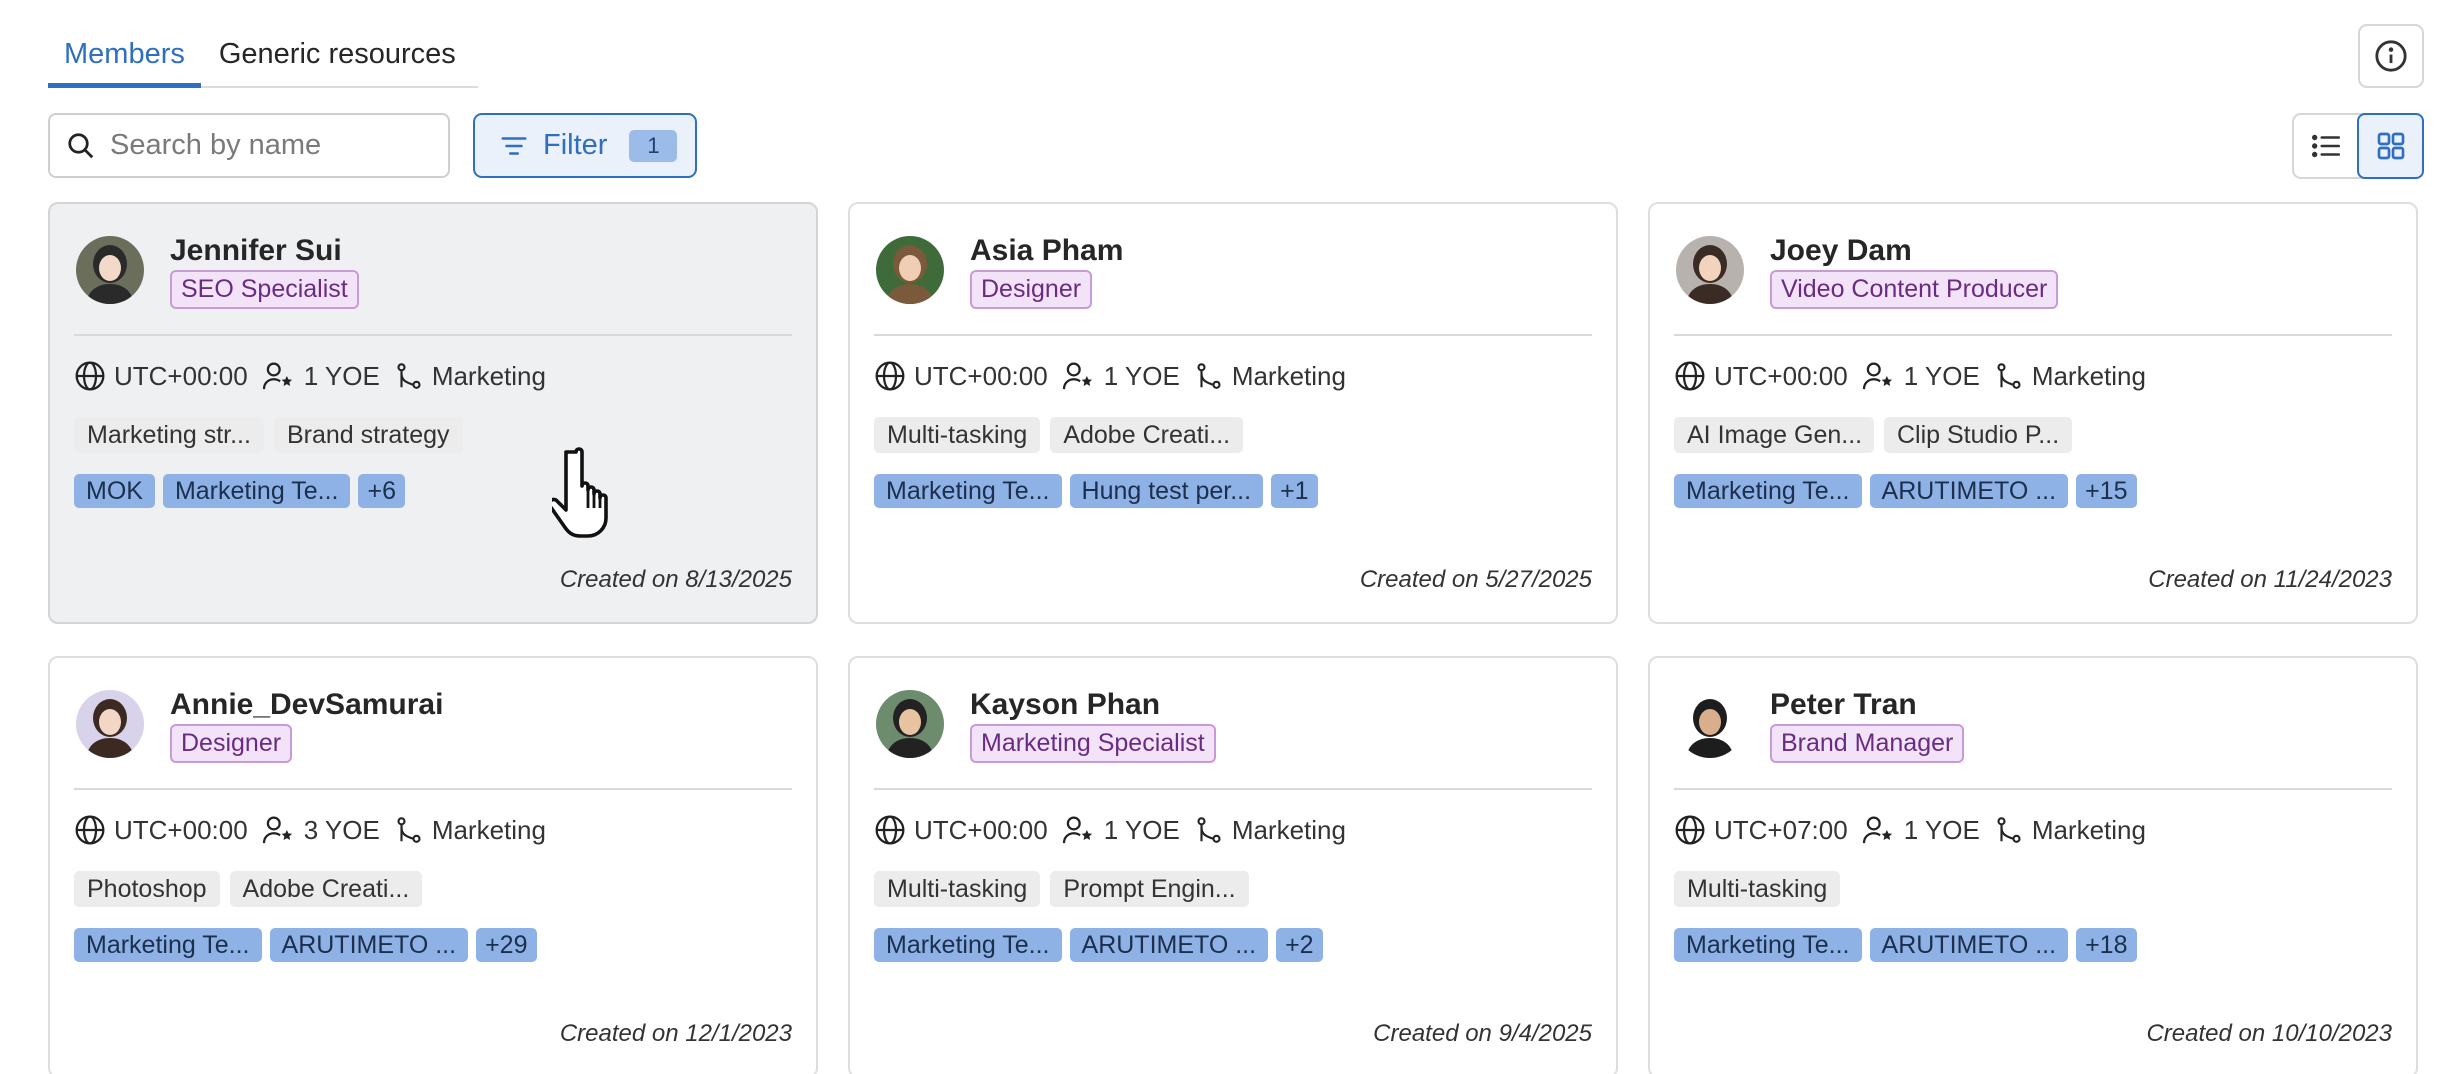 This screenshot has height=1074, width=2460. I want to click on team-list: Marketing Te... ARUTIMETO ... +18, so click(1909, 945).